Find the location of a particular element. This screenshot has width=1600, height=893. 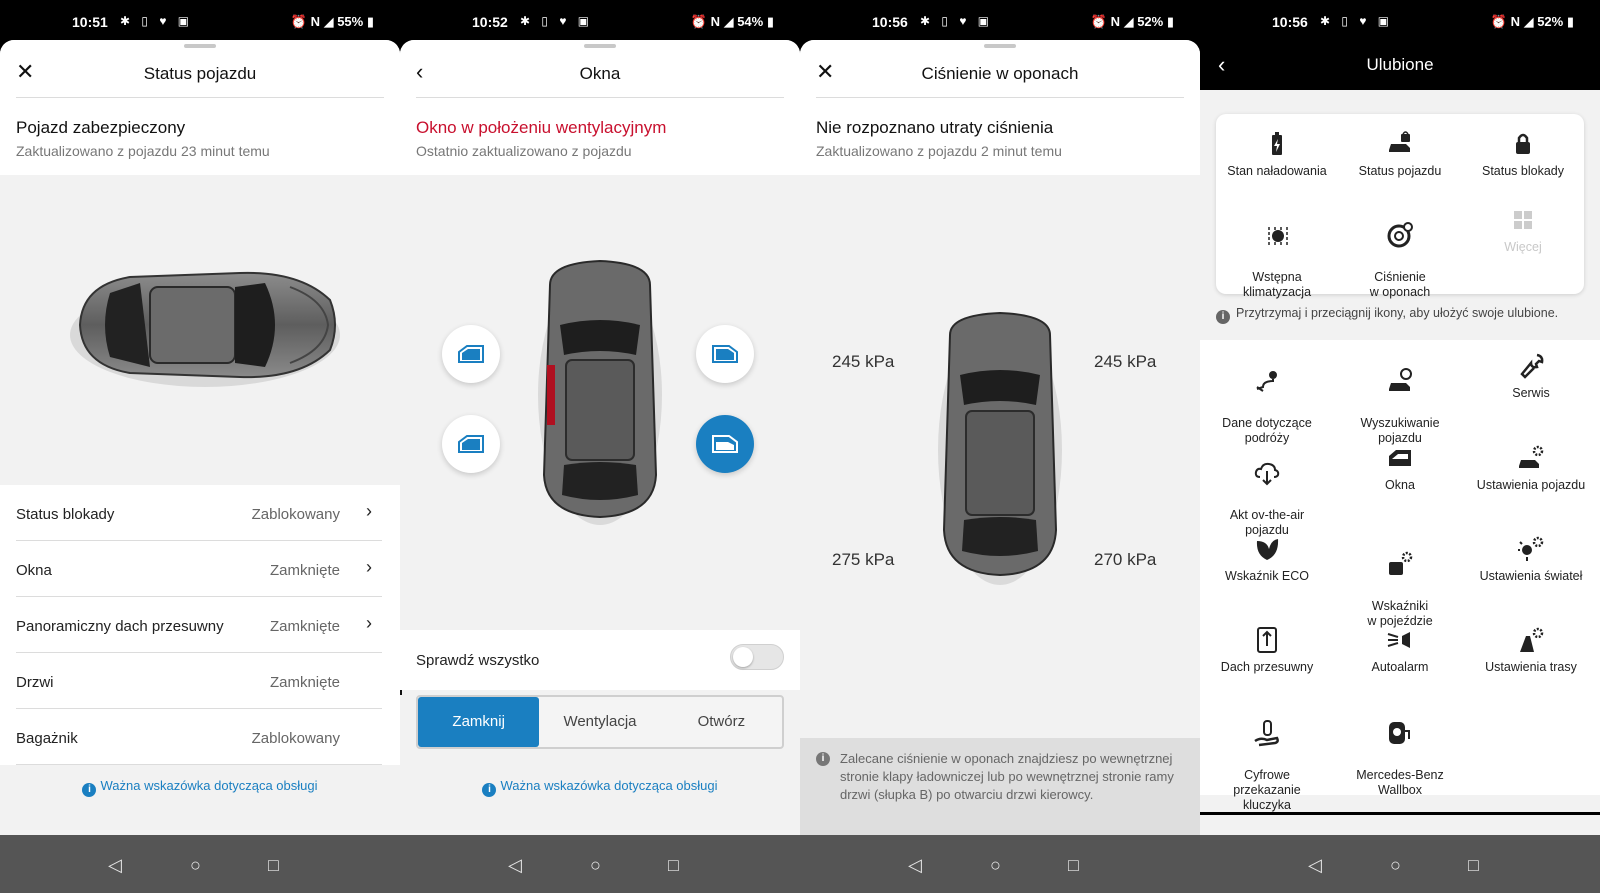

wrench-icon is located at coordinates (1532, 366).